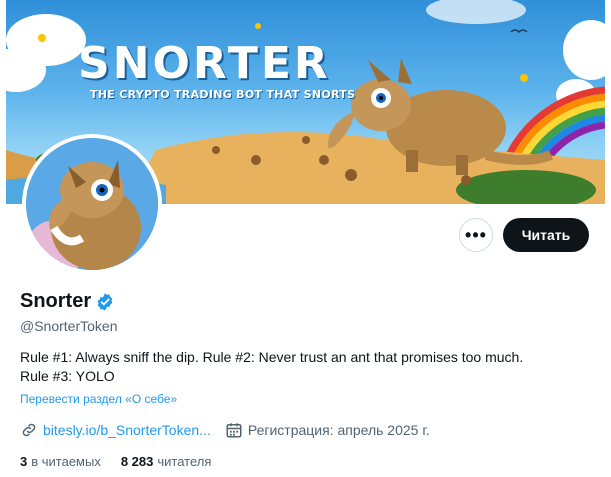 The height and width of the screenshot is (477, 611). Describe the element at coordinates (105, 302) in the screenshot. I see `verified-badge-icon` at that location.